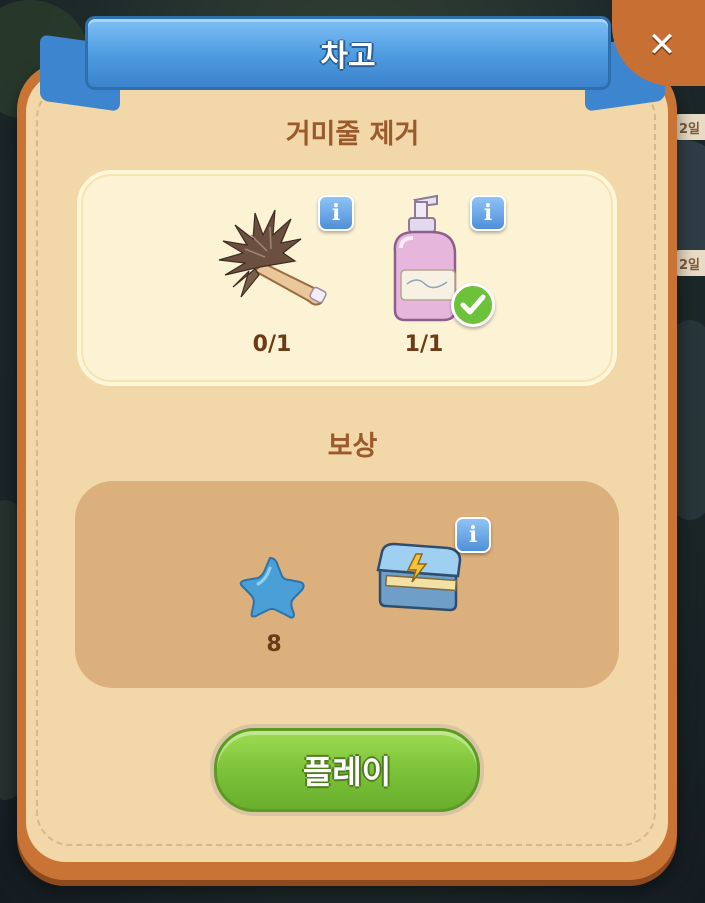 The image size is (705, 903). What do you see at coordinates (690, 263) in the screenshot?
I see `background-timer-tag: 2일` at bounding box center [690, 263].